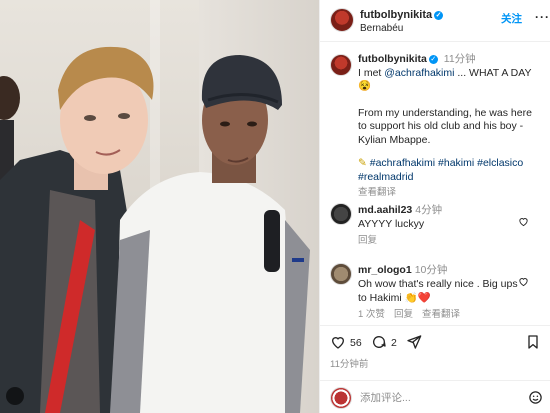 The height and width of the screenshot is (413, 550). What do you see at coordinates (385, 210) in the screenshot?
I see `commenter-username: md.aahil23` at bounding box center [385, 210].